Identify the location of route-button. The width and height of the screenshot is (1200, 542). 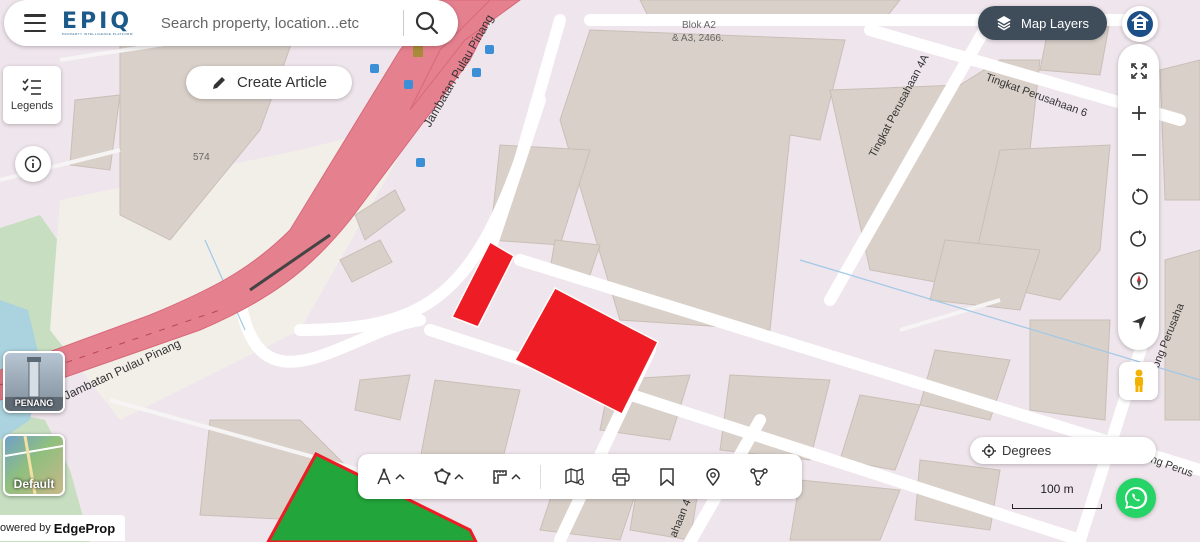
(759, 477).